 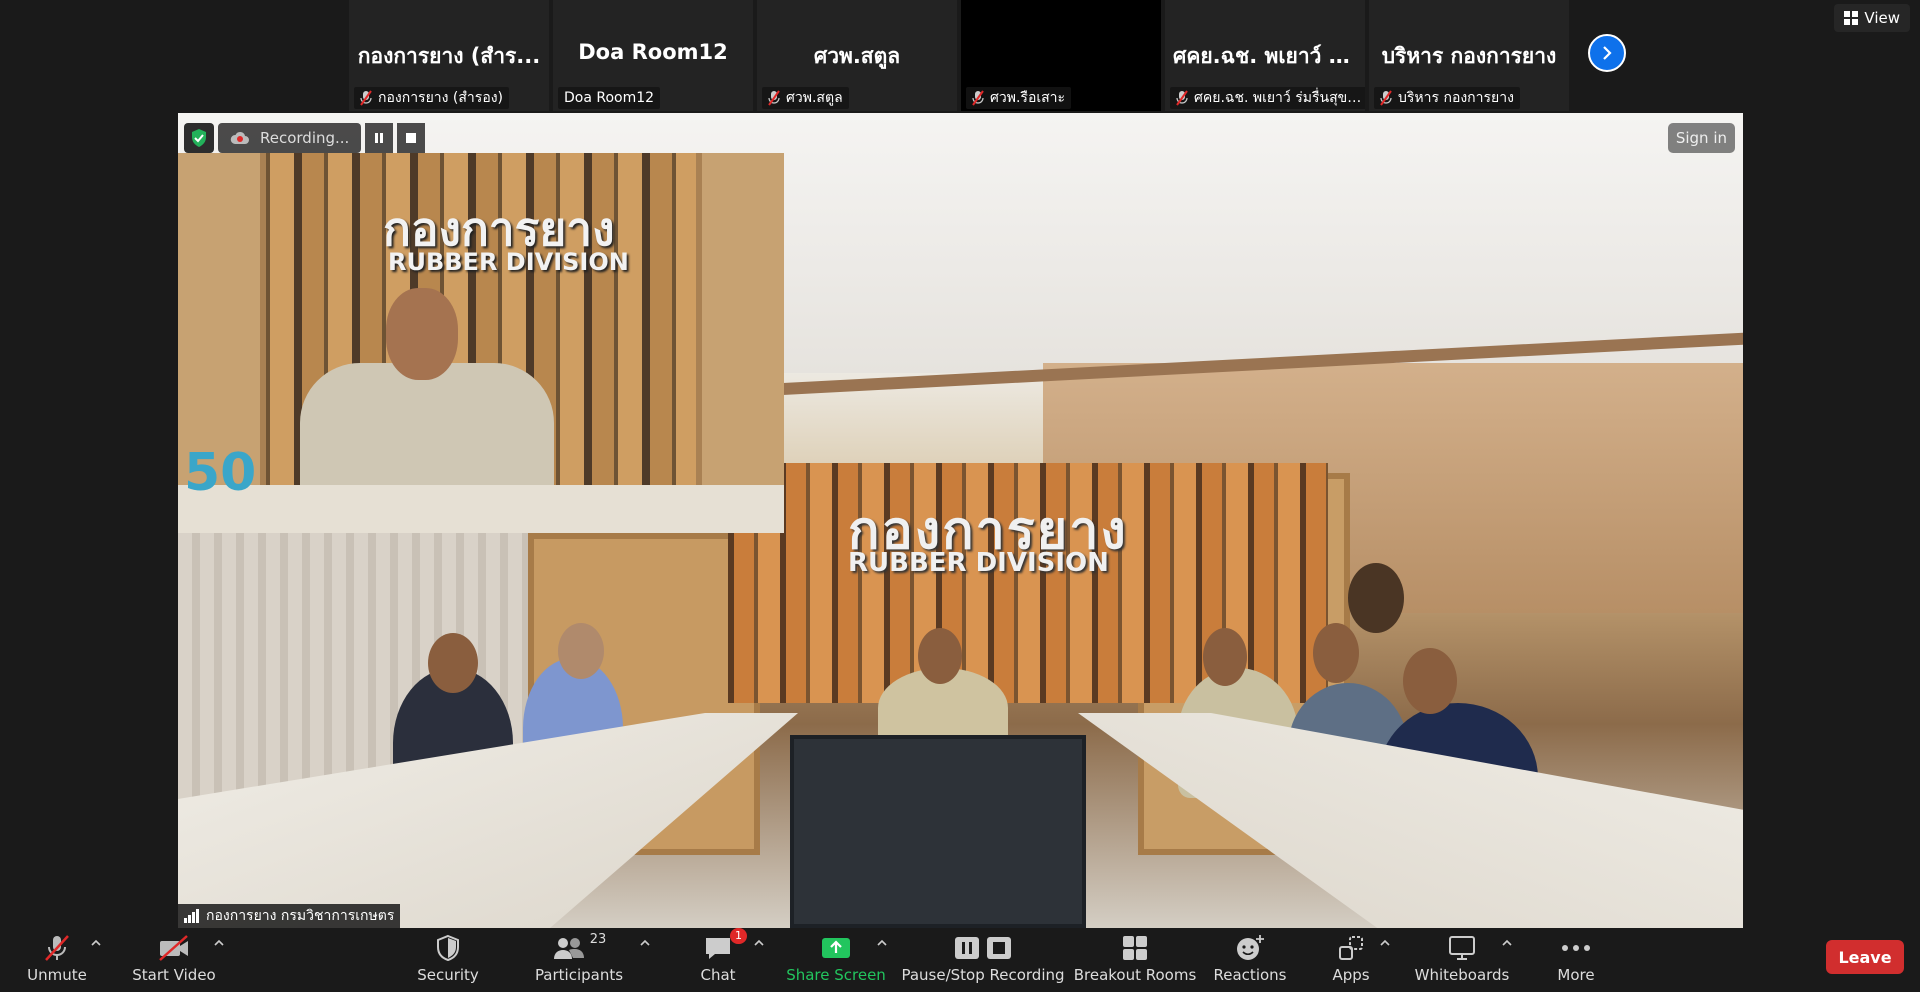 I want to click on sign-in-button: Sign in, so click(x=1701, y=138).